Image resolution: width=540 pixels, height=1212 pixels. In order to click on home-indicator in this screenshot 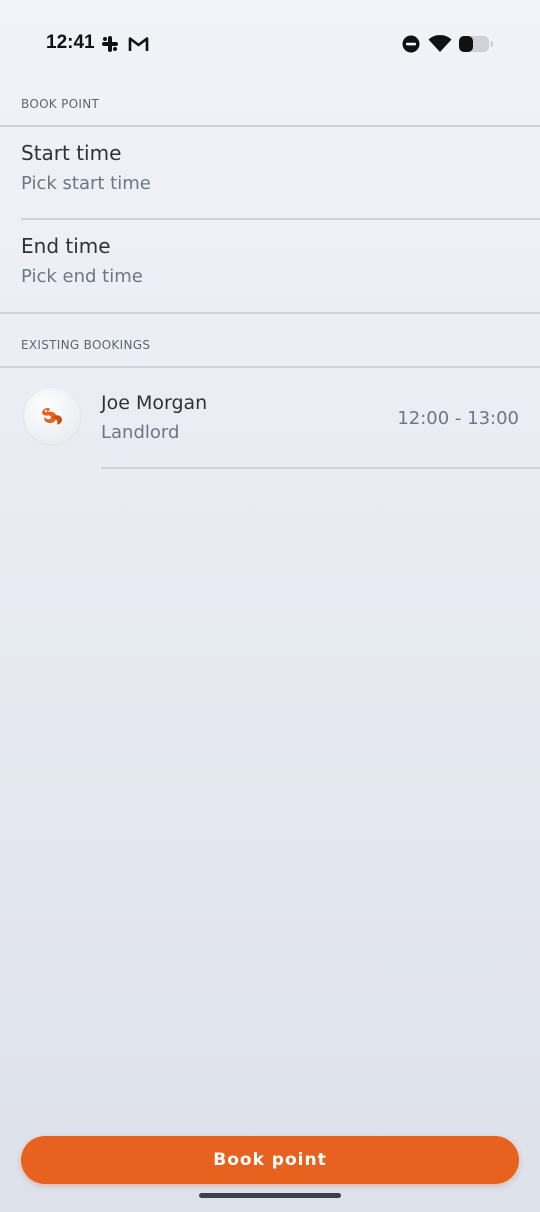, I will do `click(270, 1195)`.